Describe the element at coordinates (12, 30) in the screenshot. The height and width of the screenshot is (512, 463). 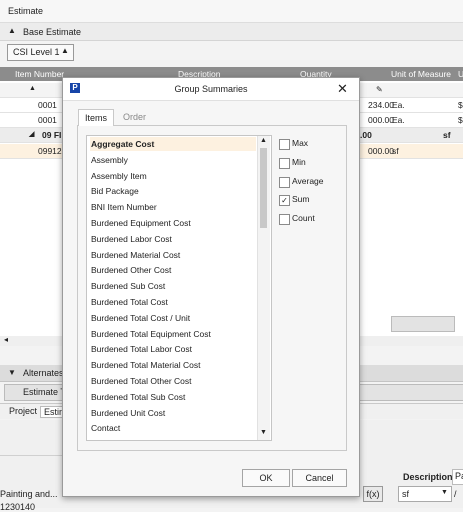
I see `collapse-triangle-icon: ▲` at that location.